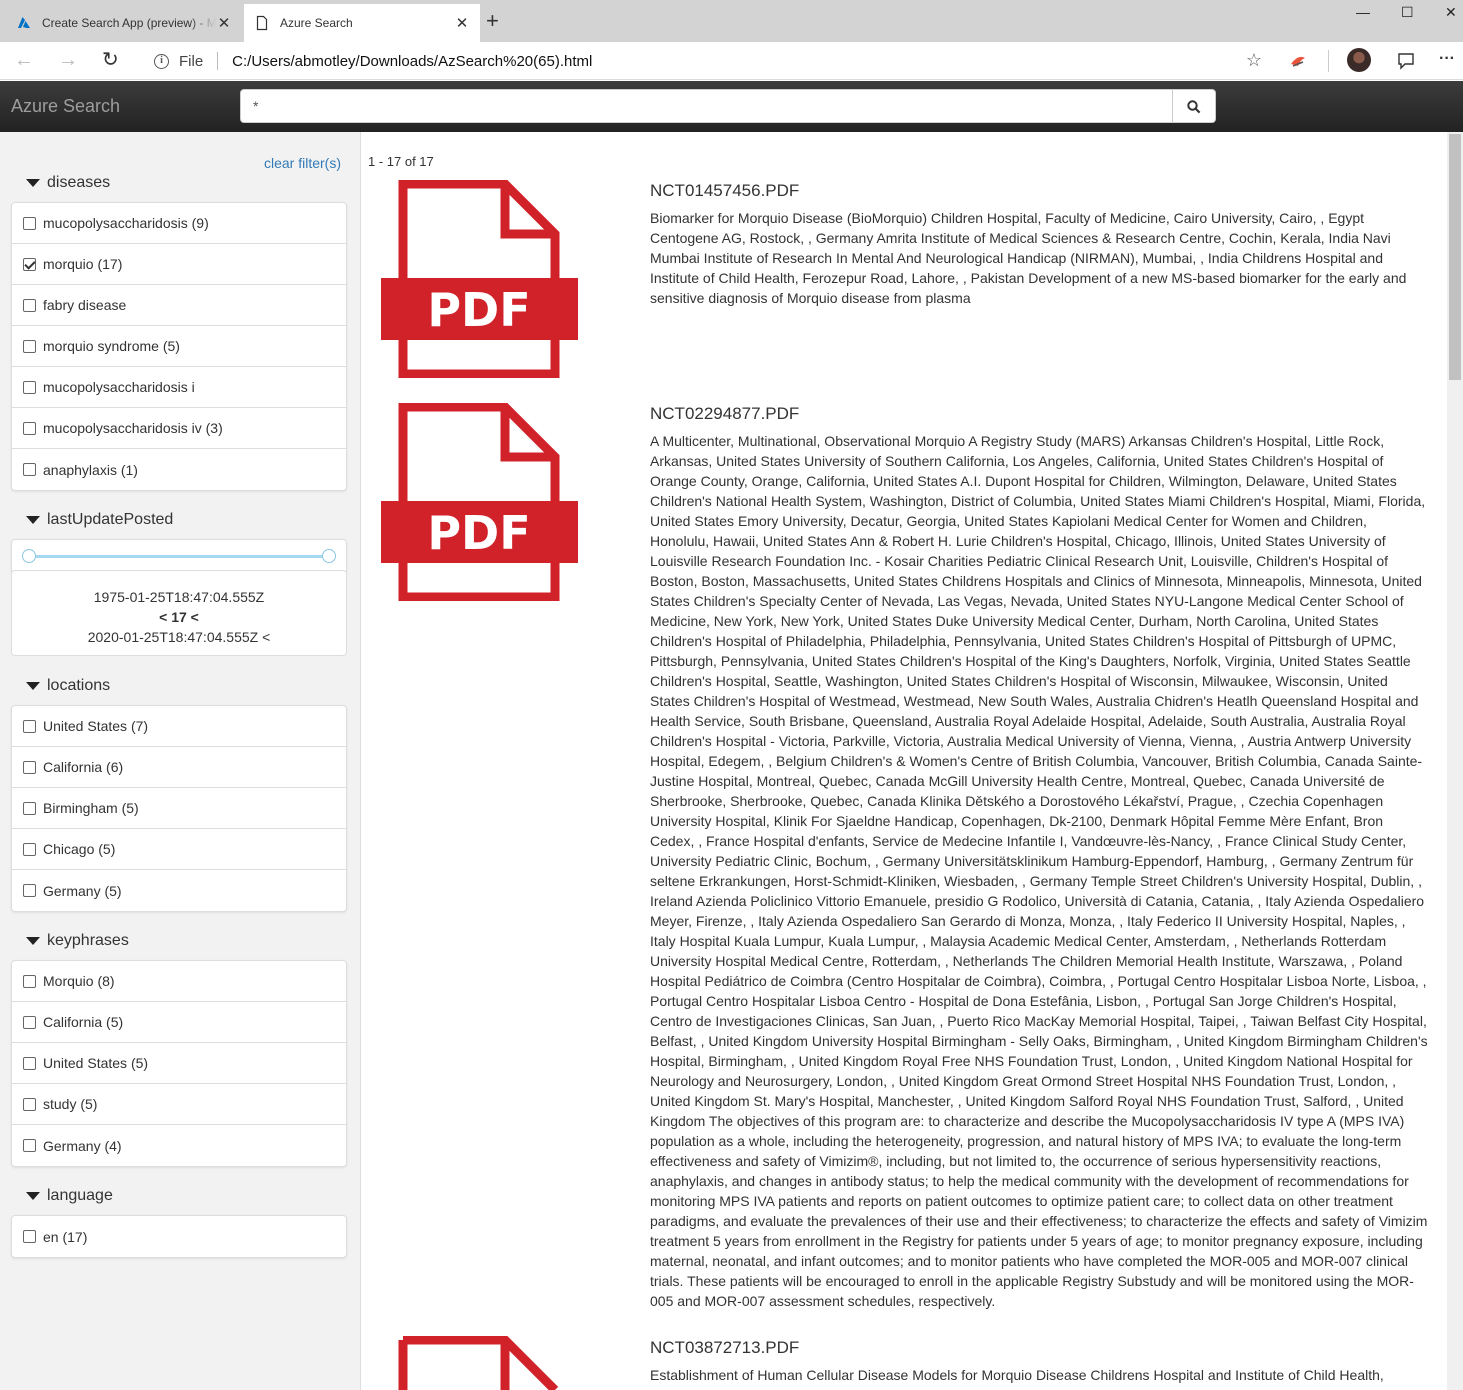 The width and height of the screenshot is (1463, 1390). What do you see at coordinates (492, 21) in the screenshot?
I see `new-tab-button: +` at bounding box center [492, 21].